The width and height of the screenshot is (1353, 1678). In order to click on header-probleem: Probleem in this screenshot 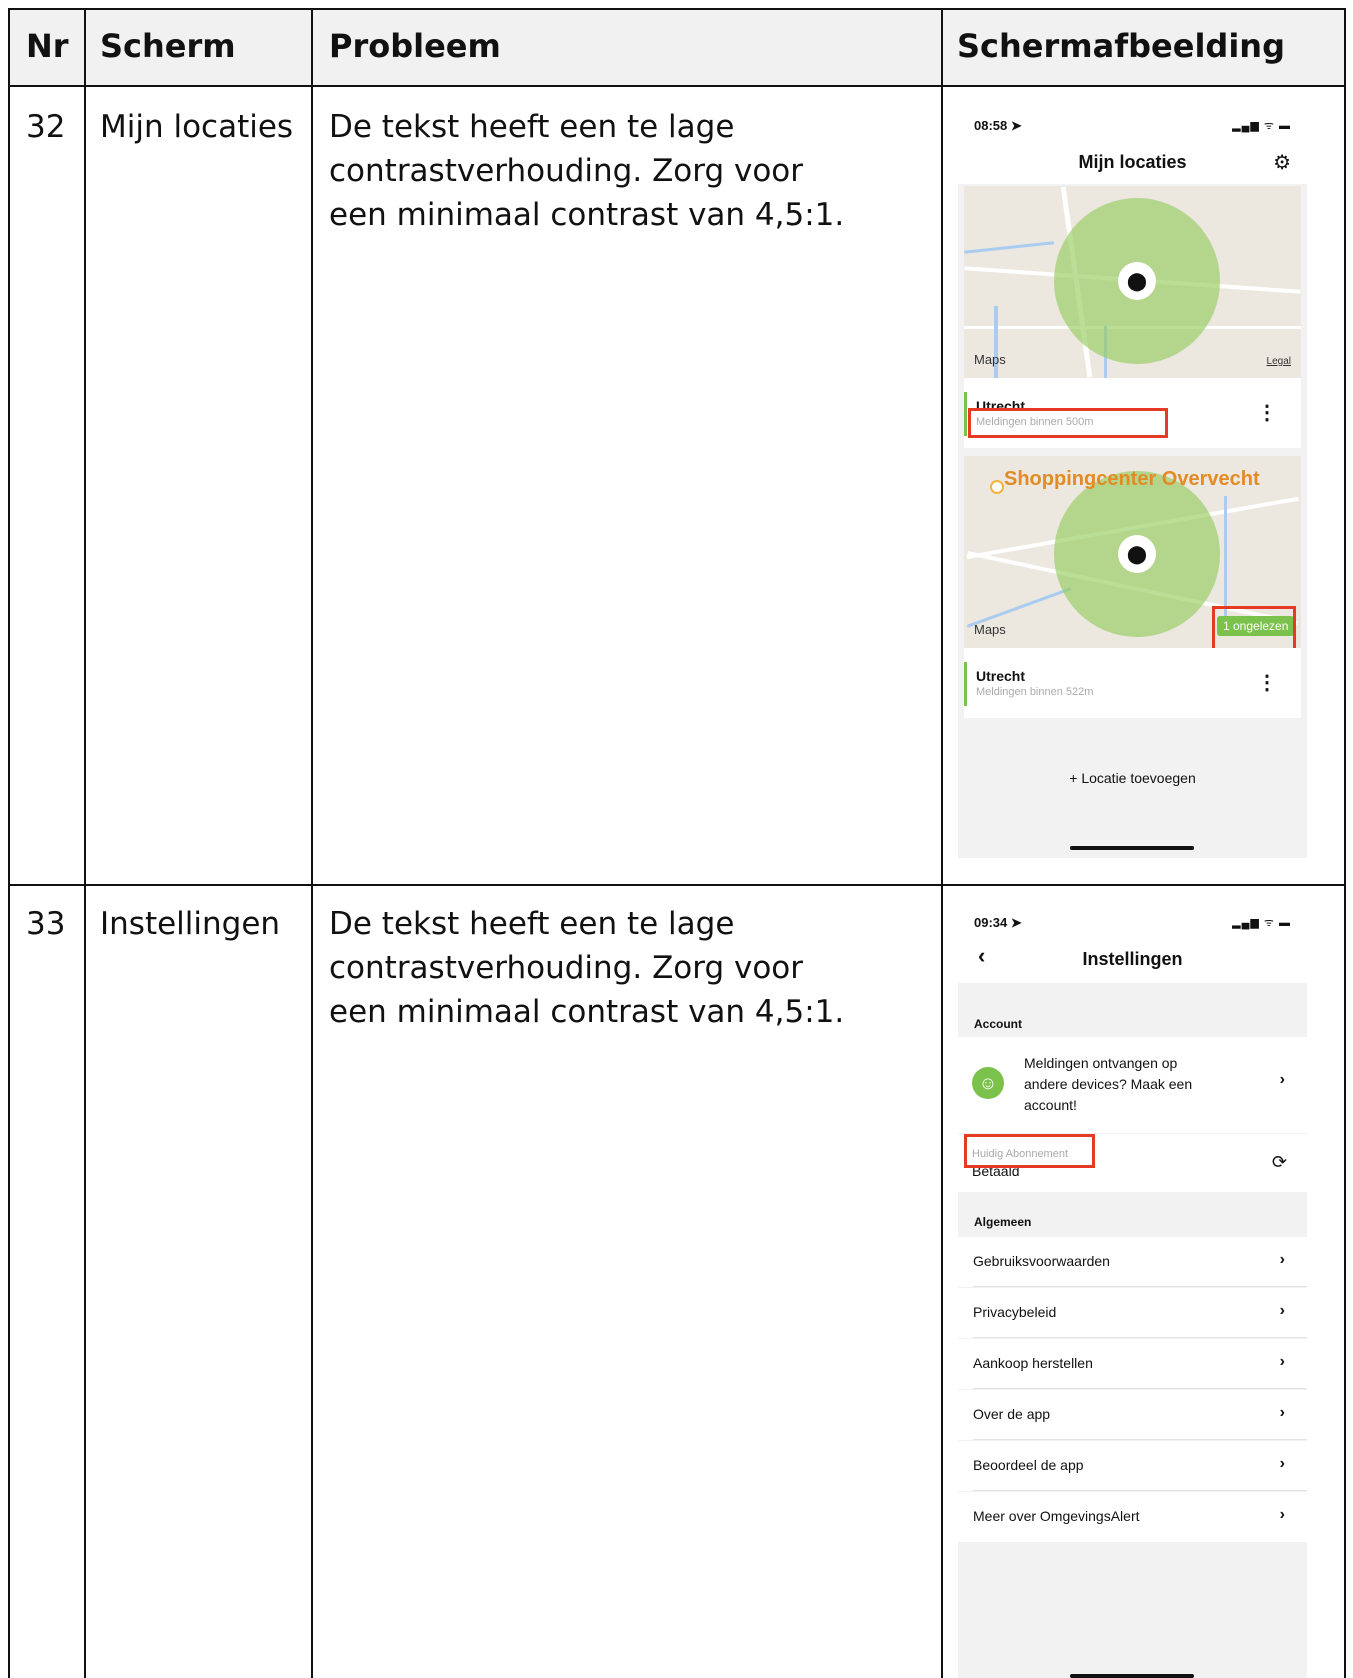, I will do `click(415, 46)`.